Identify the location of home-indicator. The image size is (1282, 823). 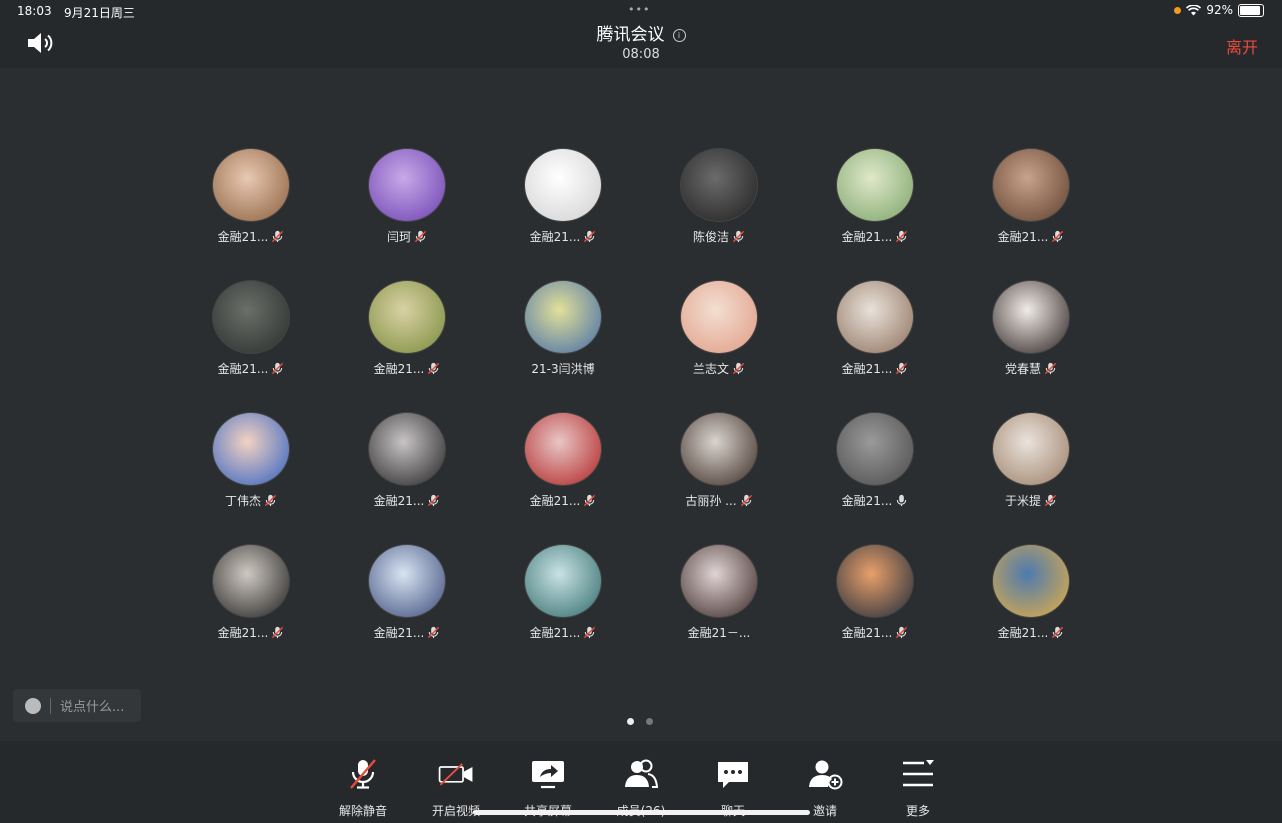
(641, 812).